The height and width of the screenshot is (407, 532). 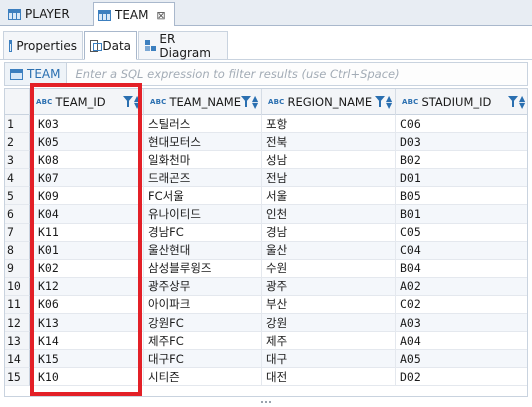 What do you see at coordinates (160, 15) in the screenshot?
I see `close-icon: ⊠` at bounding box center [160, 15].